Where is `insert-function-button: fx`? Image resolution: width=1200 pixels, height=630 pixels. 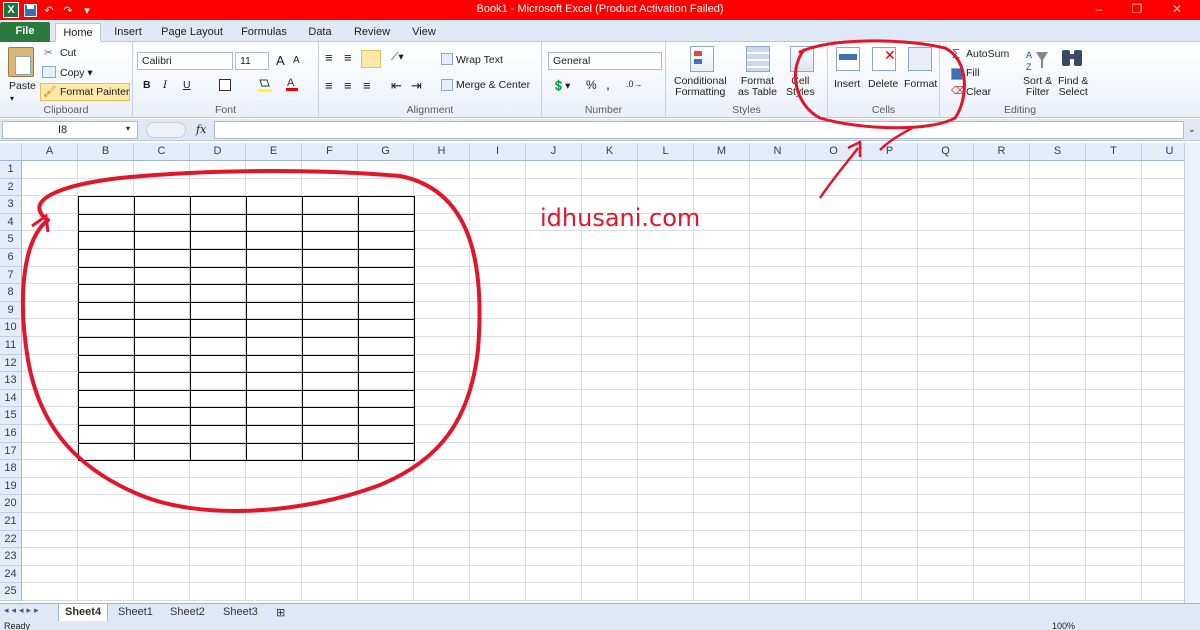 insert-function-button: fx is located at coordinates (201, 129).